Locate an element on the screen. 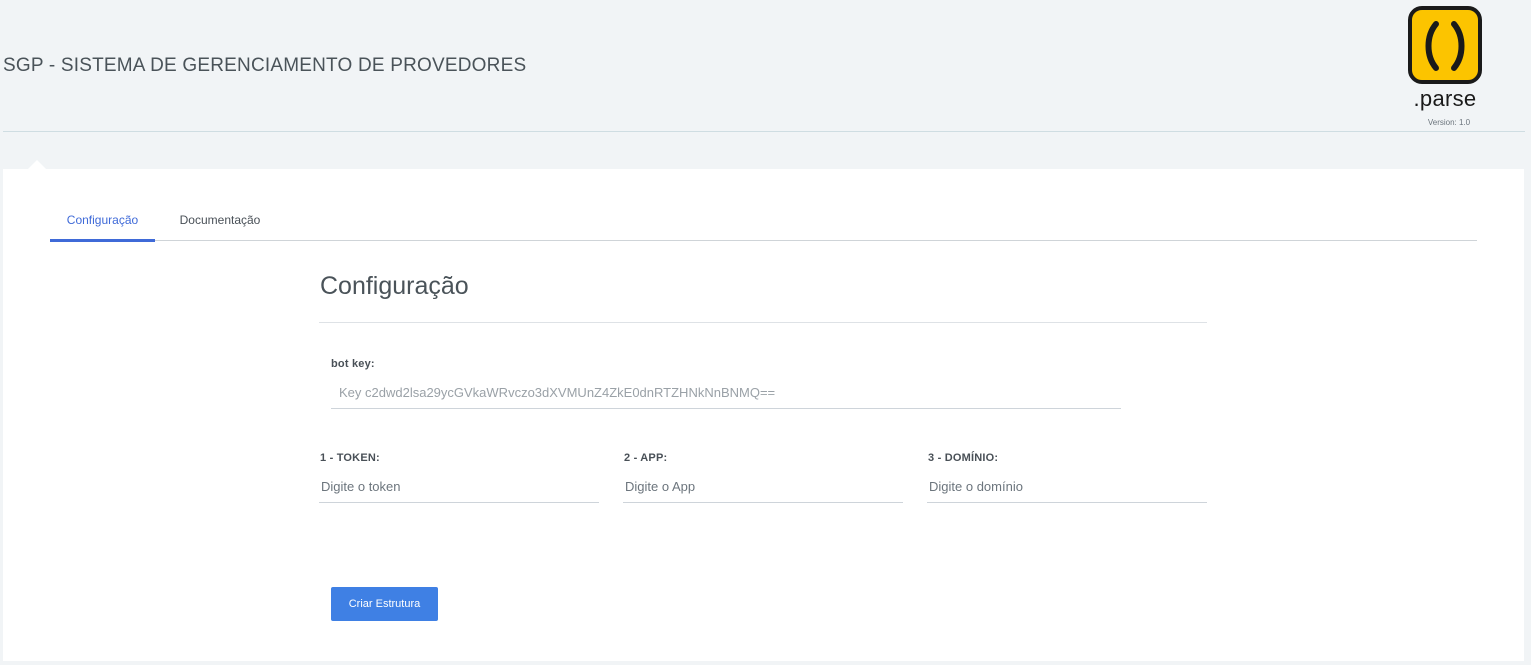 This screenshot has width=1531, height=665. domain-label: 3 - DOMÍNIO: is located at coordinates (963, 458).